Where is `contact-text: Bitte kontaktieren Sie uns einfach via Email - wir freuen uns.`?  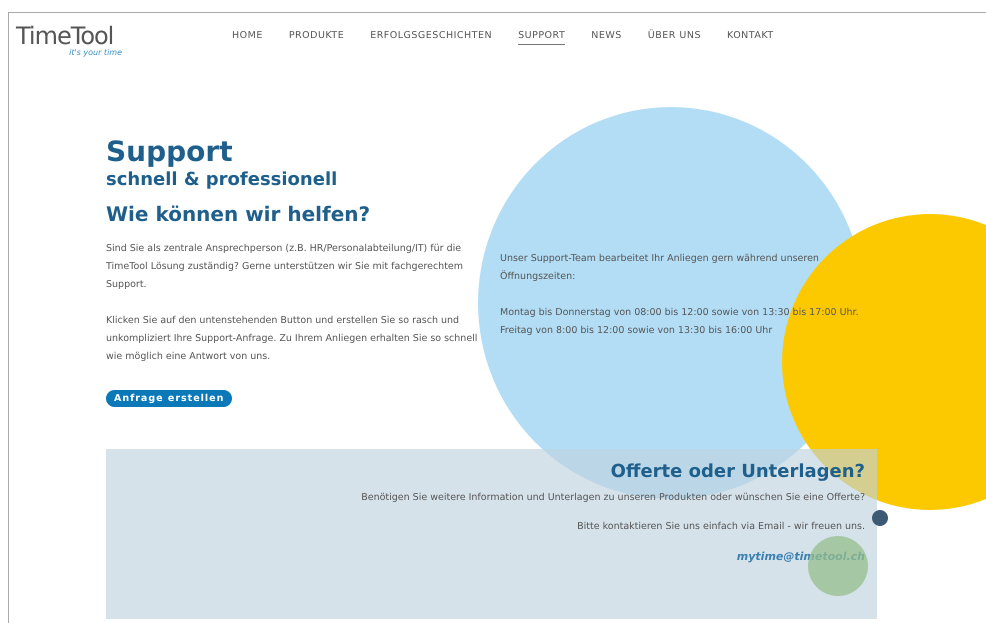 contact-text: Bitte kontaktieren Sie uns einfach via Email - wir freuen uns. is located at coordinates (721, 526).